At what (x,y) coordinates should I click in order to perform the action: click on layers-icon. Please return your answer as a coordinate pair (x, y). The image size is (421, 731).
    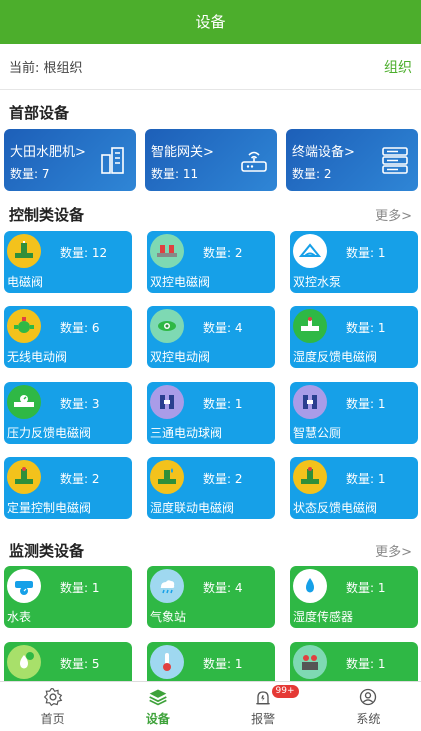
    Looking at the image, I should click on (158, 697).